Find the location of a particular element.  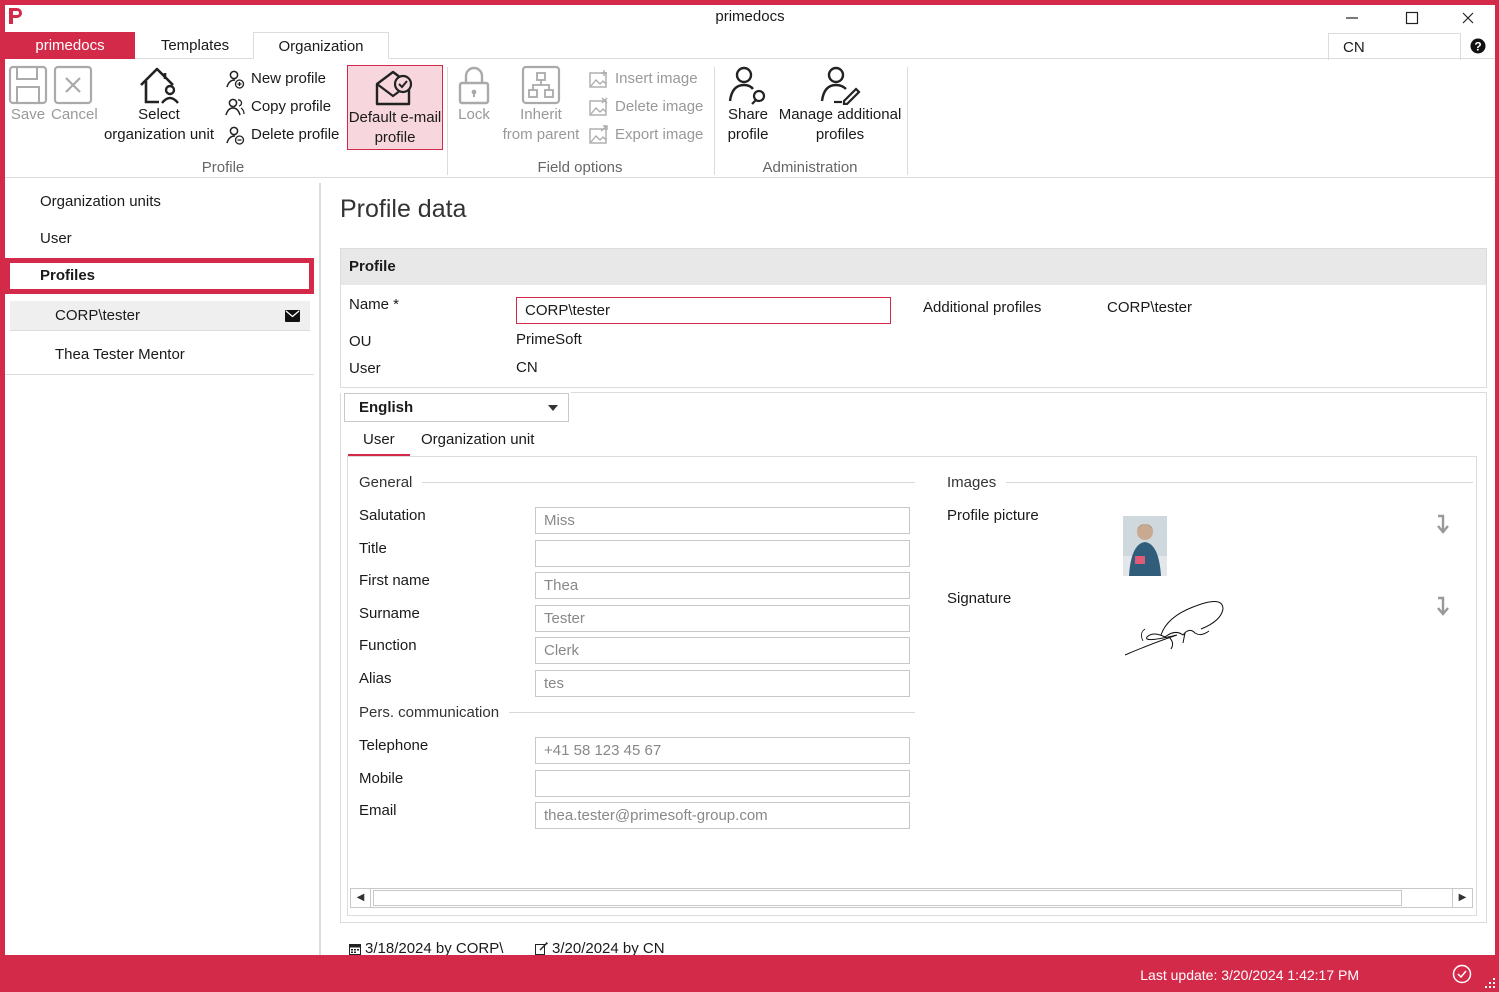

horizontal-scrollbar: ◀ ▶ is located at coordinates (911, 898).